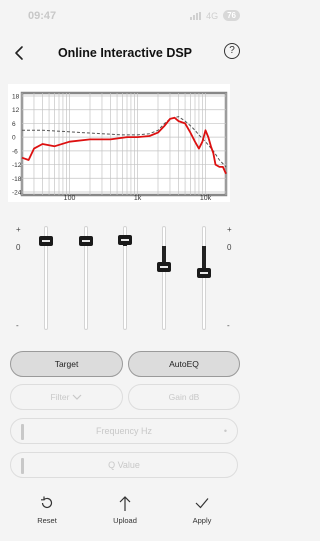  I want to click on reset-icon, so click(47, 502).